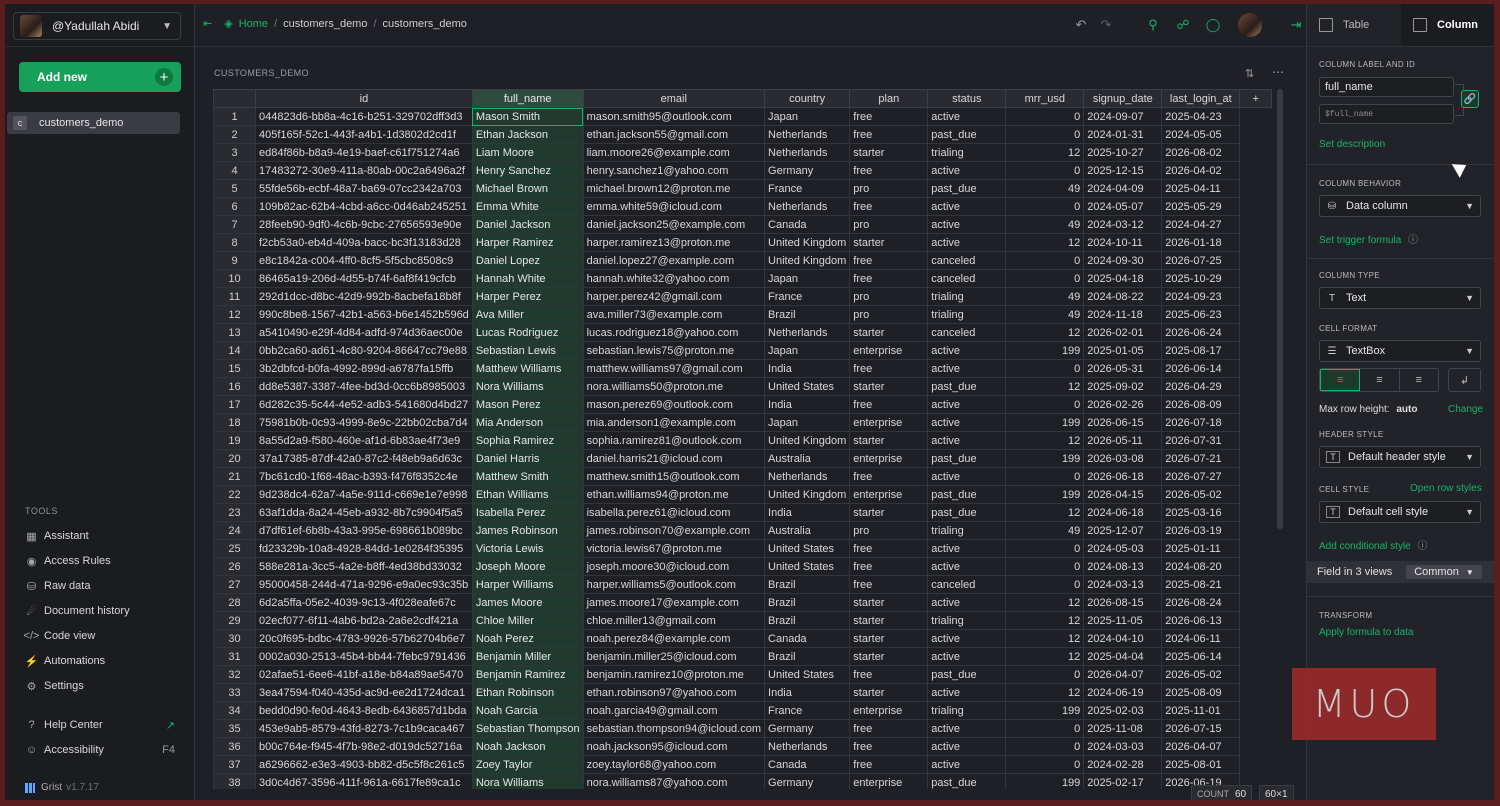  What do you see at coordinates (1201, 674) in the screenshot?
I see `cell-last-login-at: 2026-05-02` at bounding box center [1201, 674].